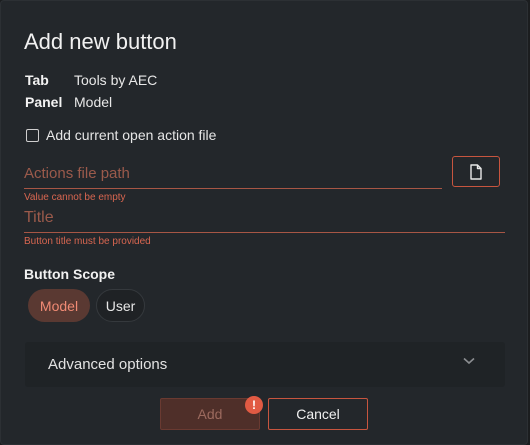 The image size is (530, 445). I want to click on panel-value: Model, so click(93, 102).